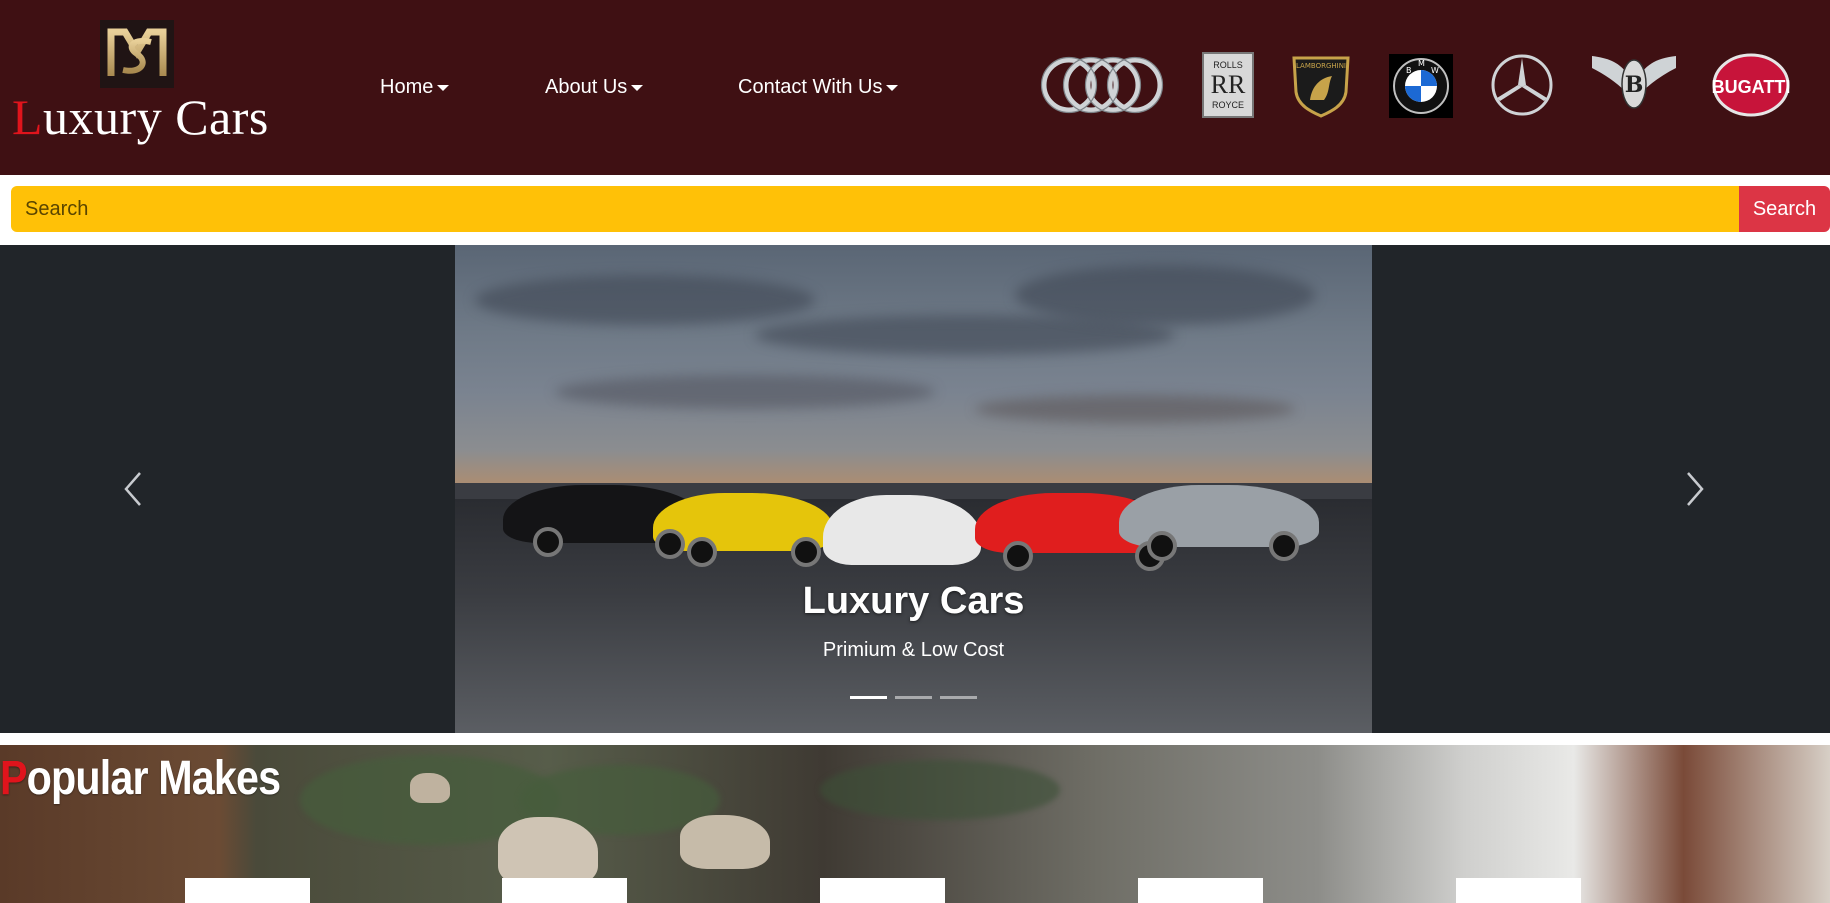  I want to click on ms-monogram-logo, so click(137, 54).